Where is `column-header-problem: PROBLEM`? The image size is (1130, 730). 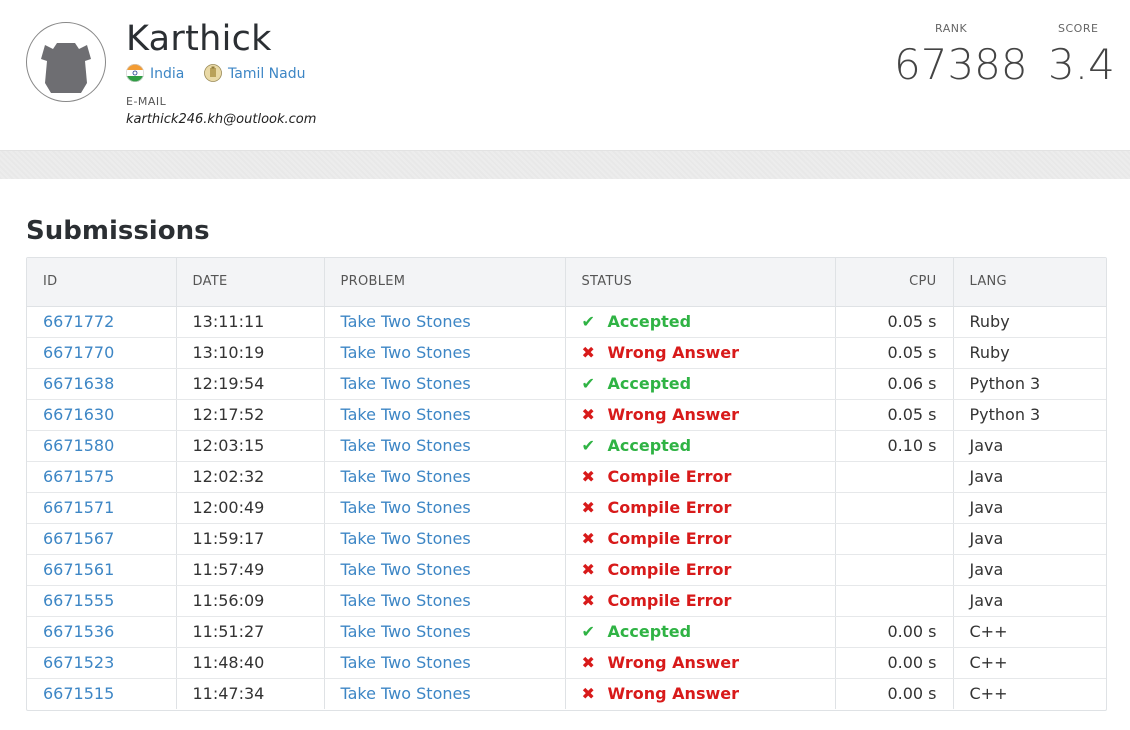 column-header-problem: PROBLEM is located at coordinates (445, 282).